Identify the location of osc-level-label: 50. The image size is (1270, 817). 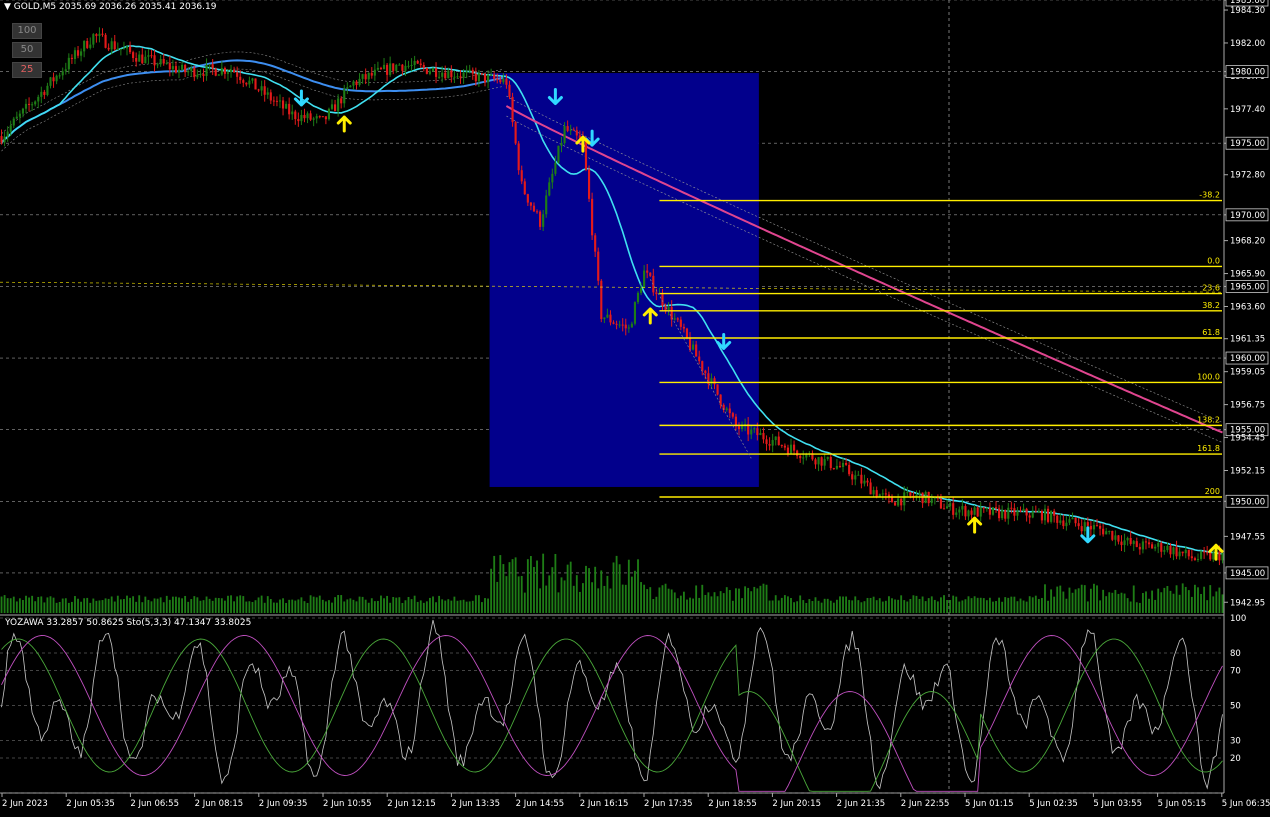
(1235, 707).